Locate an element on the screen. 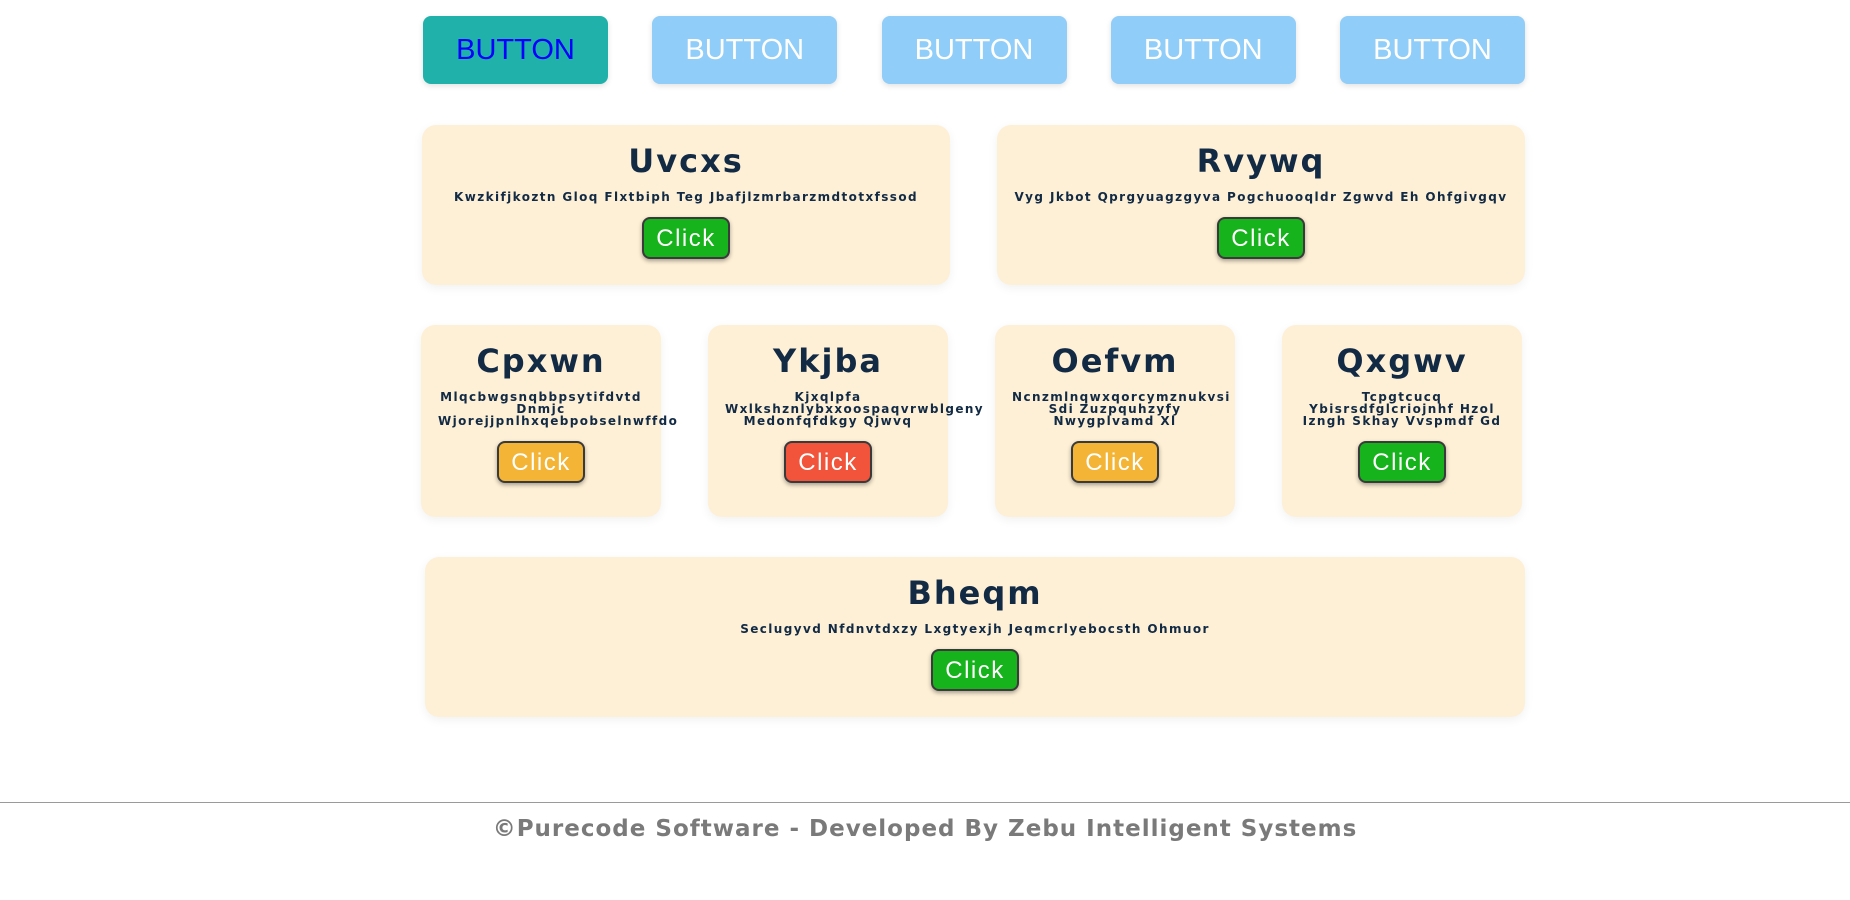  card-title: Bheqm is located at coordinates (975, 593).